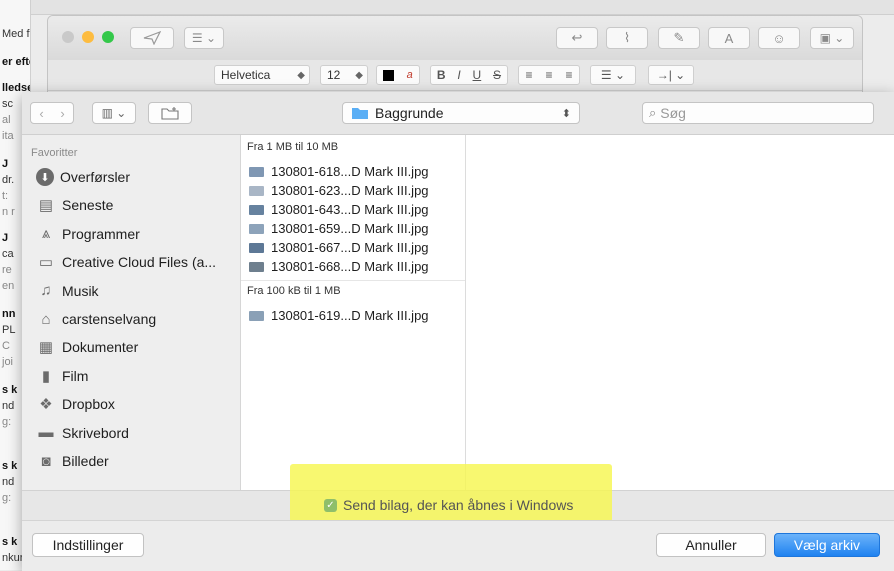 Image resolution: width=894 pixels, height=571 pixels. Describe the element at coordinates (109, 319) in the screenshot. I see `sidebar-item-label: carstenselvang` at that location.